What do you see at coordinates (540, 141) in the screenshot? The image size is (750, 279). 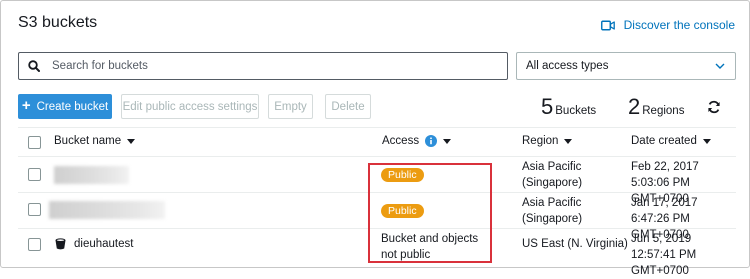 I see `column-region-label: Region` at bounding box center [540, 141].